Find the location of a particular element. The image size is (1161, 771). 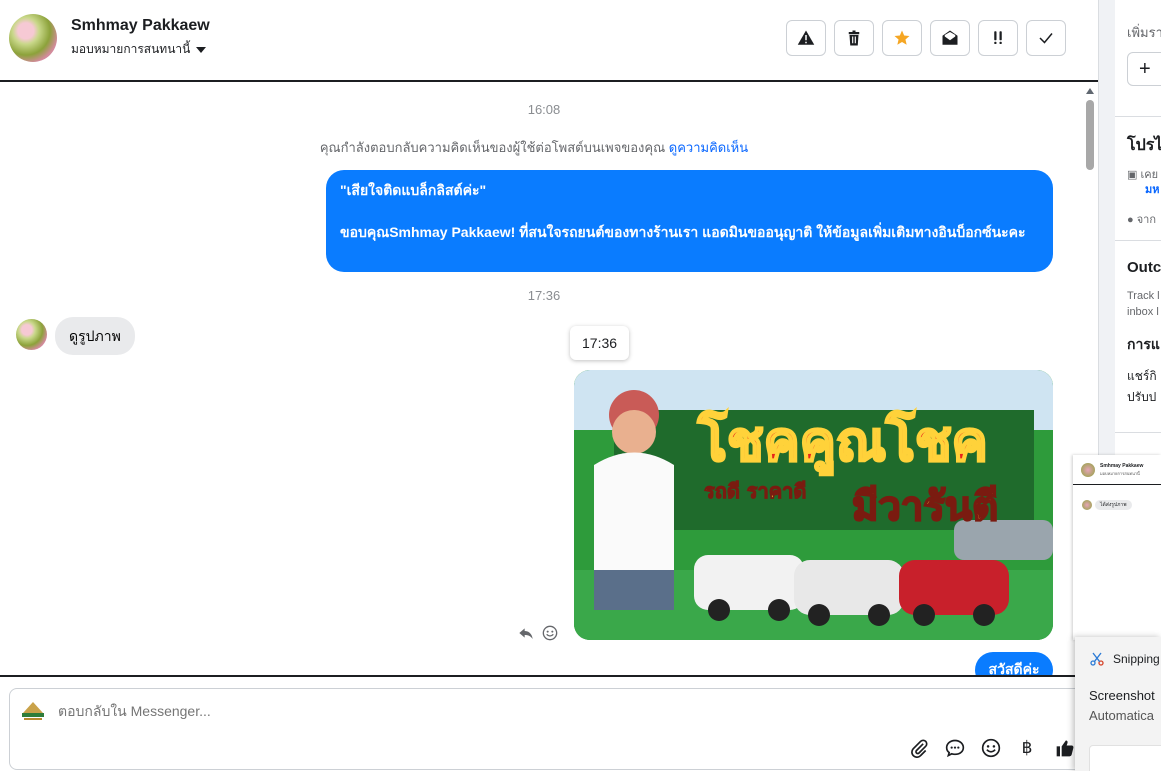

saved-replies-button is located at coordinates (955, 748).